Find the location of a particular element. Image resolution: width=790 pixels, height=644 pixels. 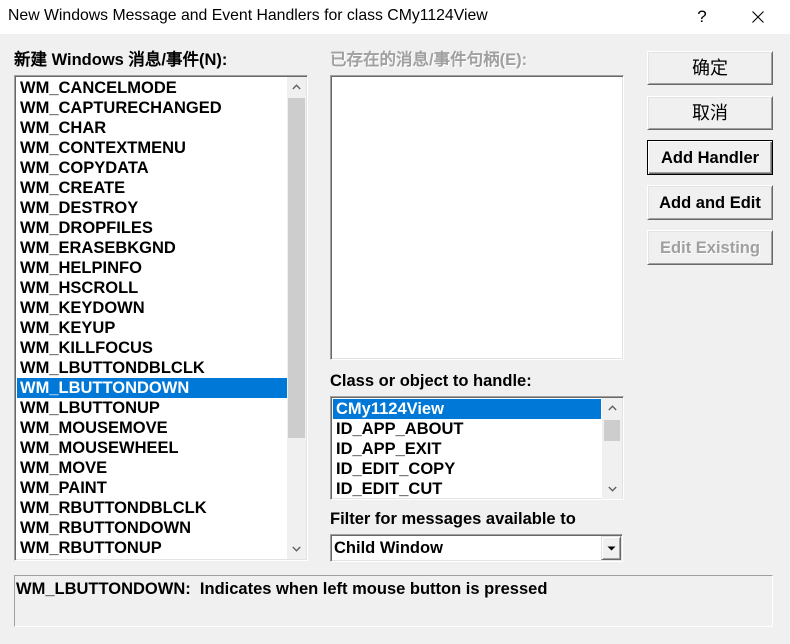

help-button: ? is located at coordinates (702, 17).